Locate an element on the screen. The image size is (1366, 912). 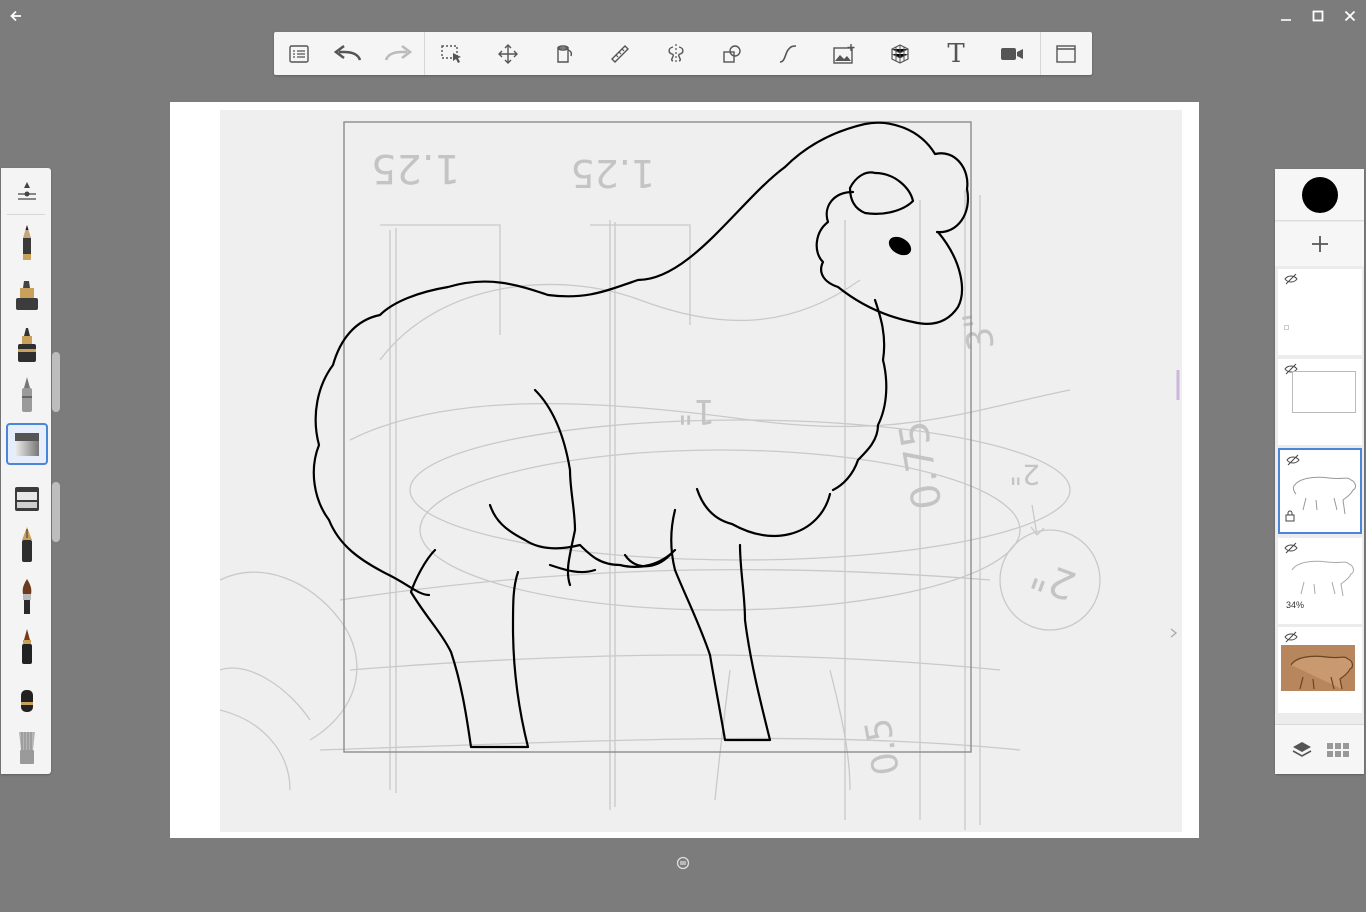
main-toolbar: T is located at coordinates (683, 53).